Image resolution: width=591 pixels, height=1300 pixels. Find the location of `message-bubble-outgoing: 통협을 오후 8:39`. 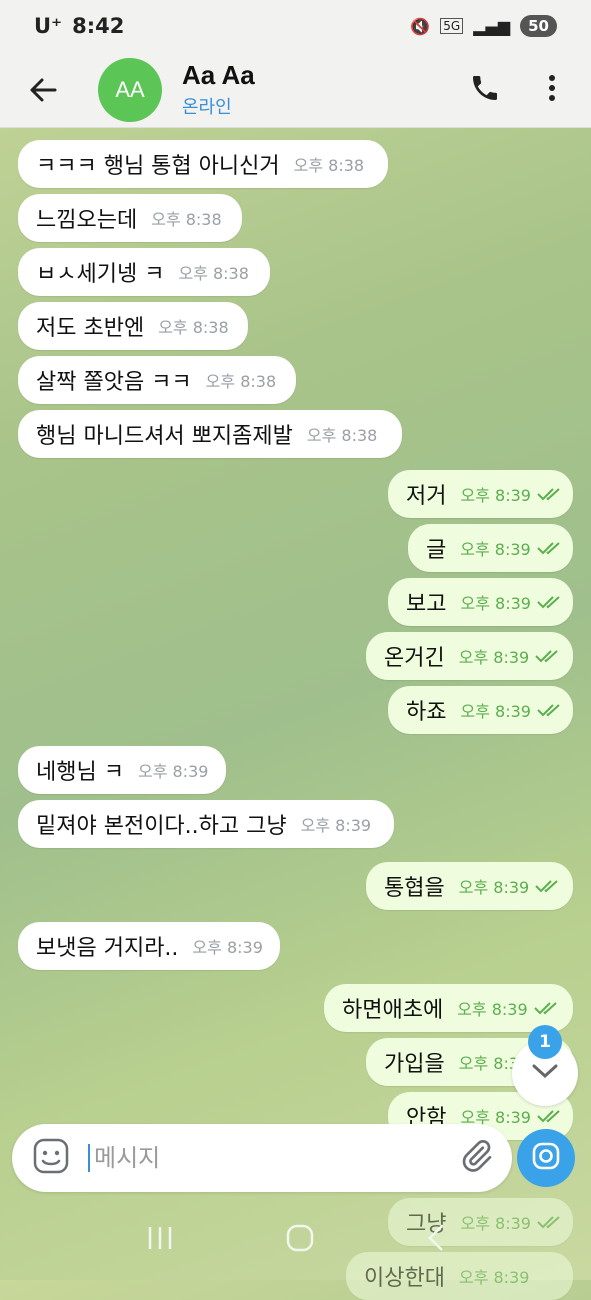

message-bubble-outgoing: 통협을 오후 8:39 is located at coordinates (469, 886).